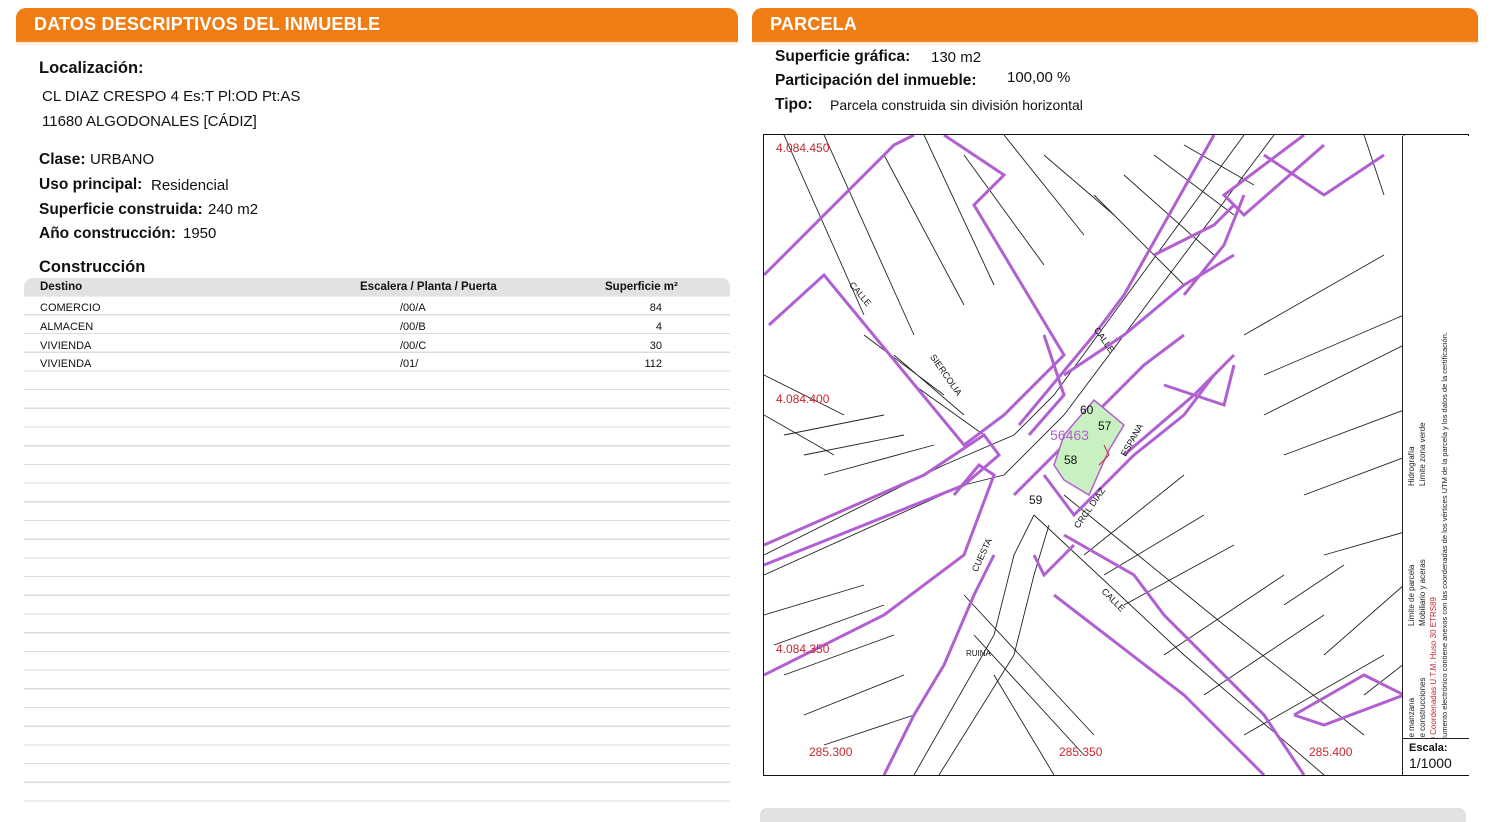  Describe the element at coordinates (107, 233) in the screenshot. I see `anio-construccion-label: Año construcción:` at that location.